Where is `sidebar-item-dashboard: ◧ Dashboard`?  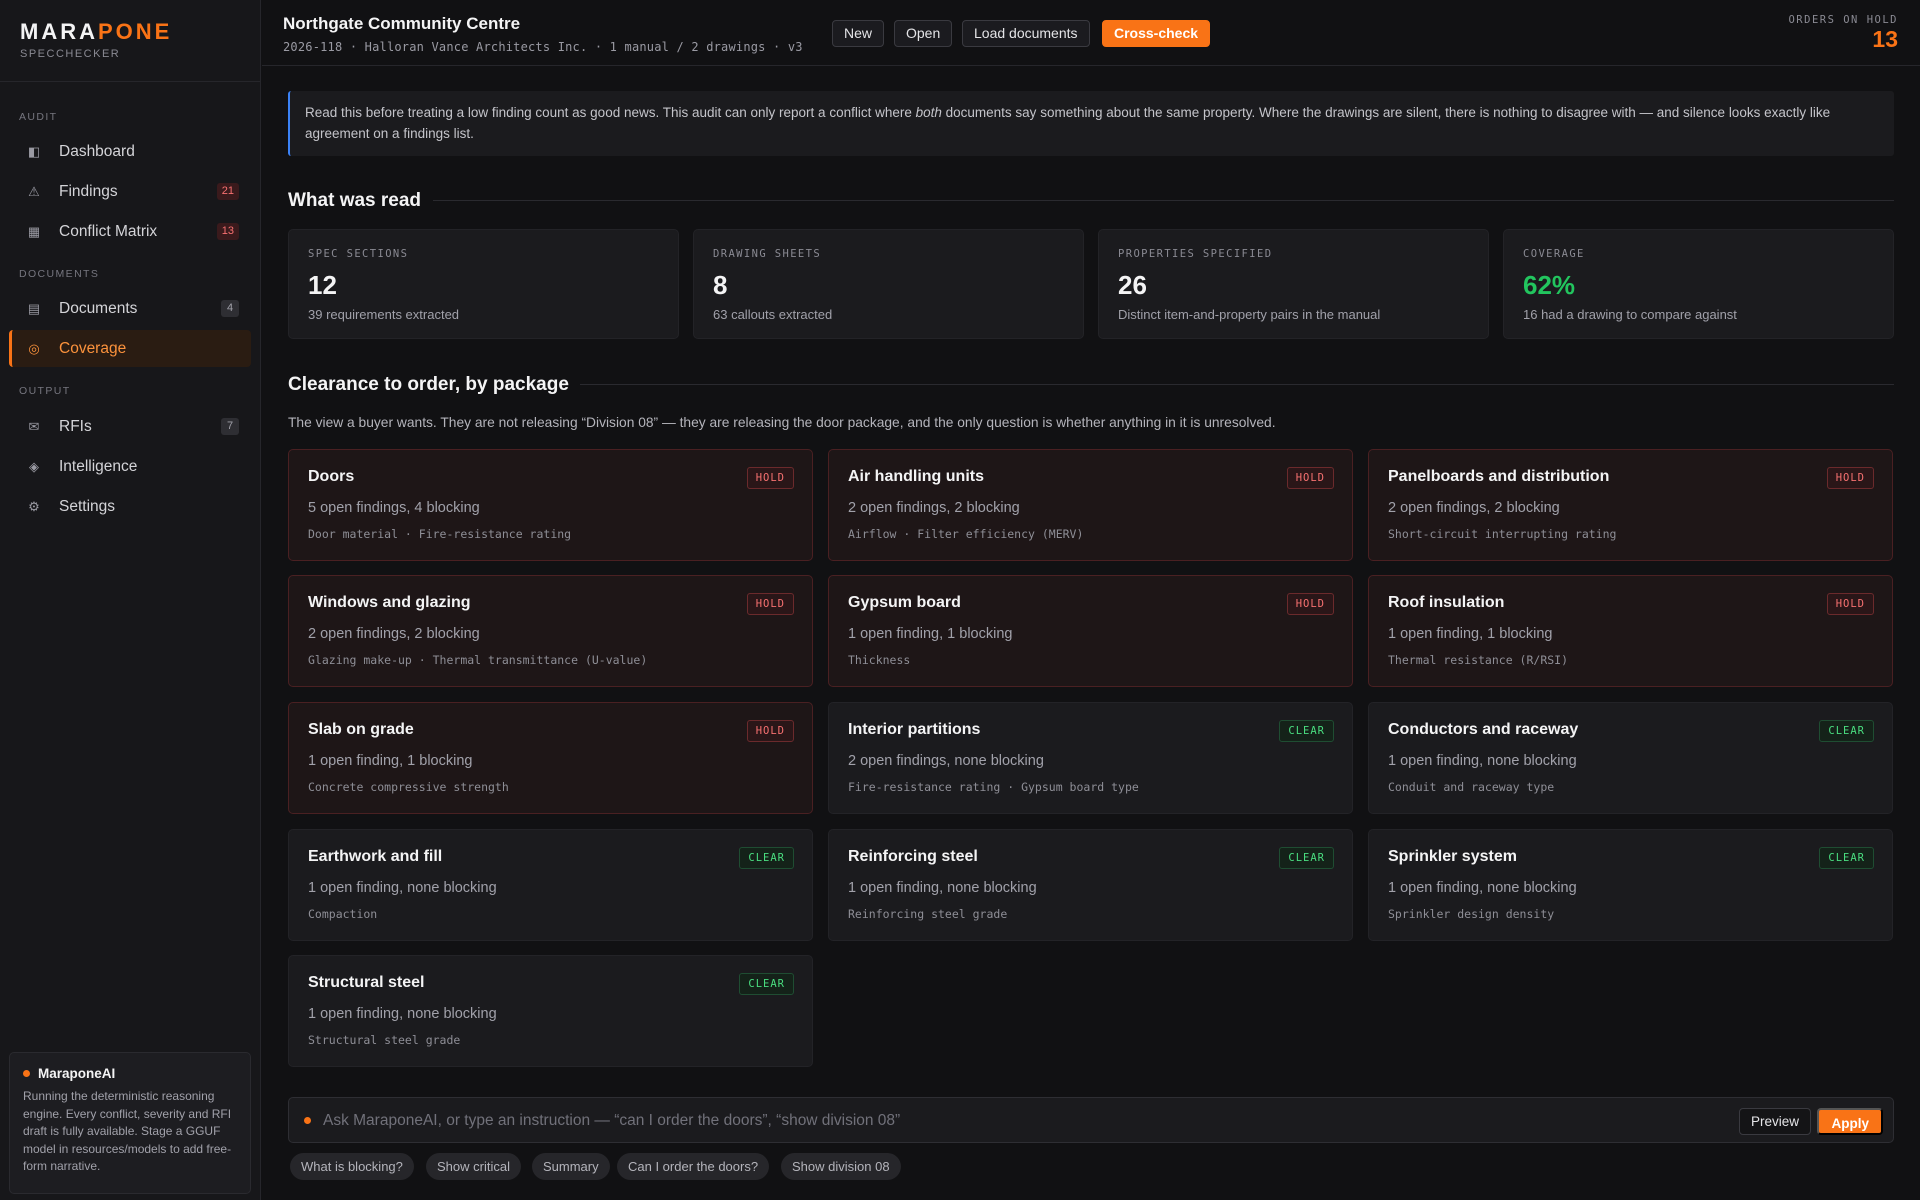 sidebar-item-dashboard: ◧ Dashboard is located at coordinates (130, 151).